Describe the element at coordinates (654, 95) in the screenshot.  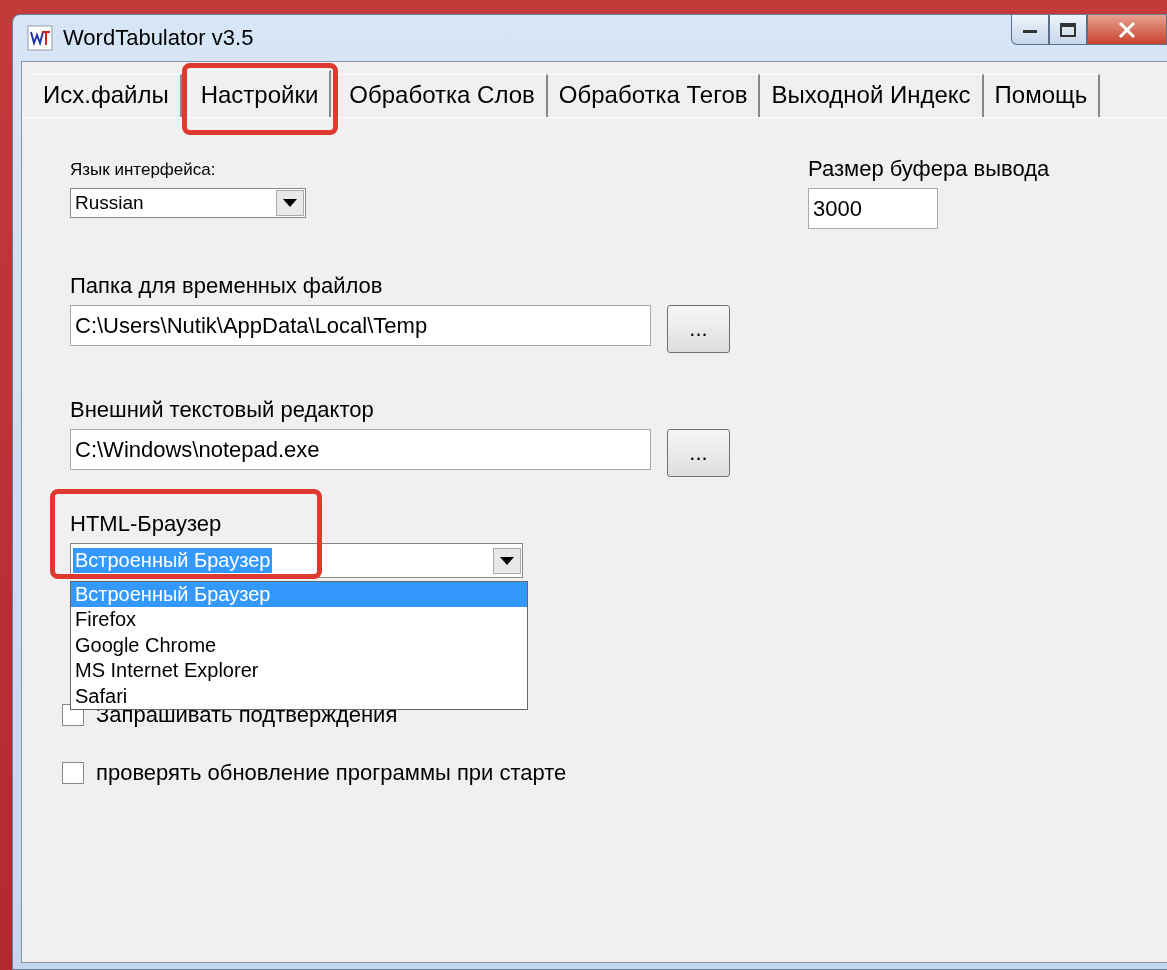
I see `tab: Обработка Тегов` at that location.